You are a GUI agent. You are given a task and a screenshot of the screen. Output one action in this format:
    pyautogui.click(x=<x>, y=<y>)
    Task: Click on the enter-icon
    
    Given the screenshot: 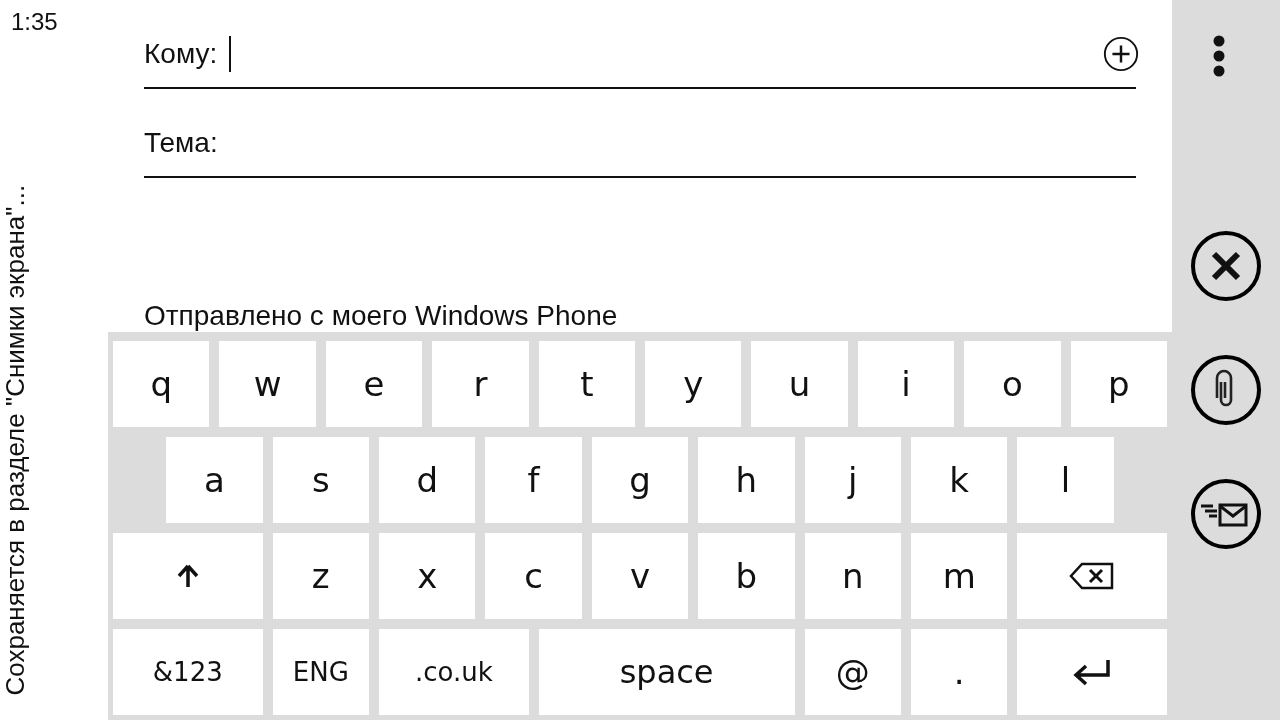 What is the action you would take?
    pyautogui.click(x=1092, y=672)
    